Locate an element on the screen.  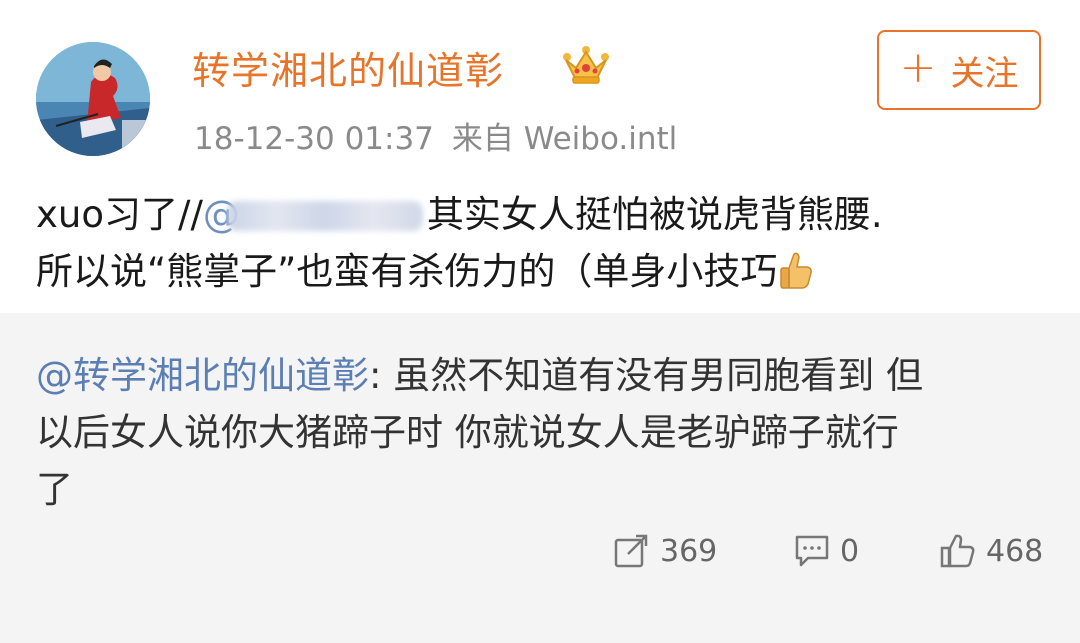
follow-label: 关注 is located at coordinates (984, 73).